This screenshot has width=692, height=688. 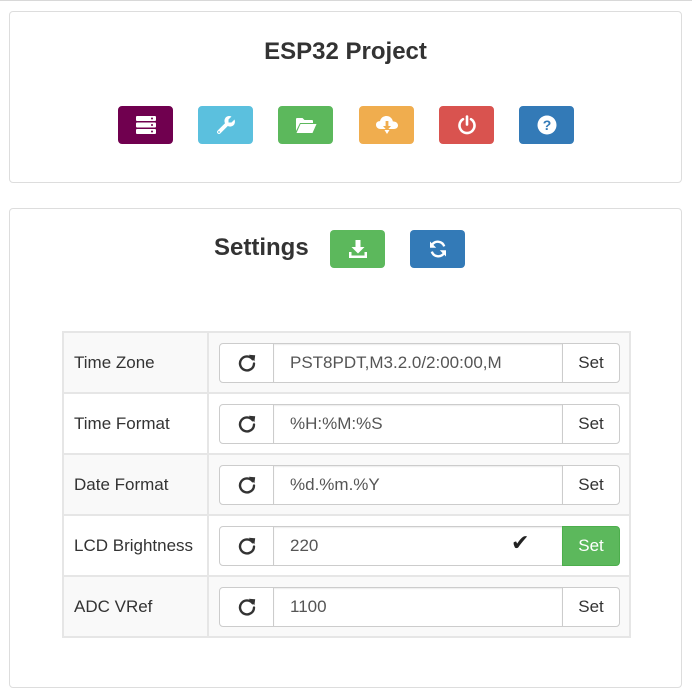 I want to click on top-divider, so click(x=346, y=0).